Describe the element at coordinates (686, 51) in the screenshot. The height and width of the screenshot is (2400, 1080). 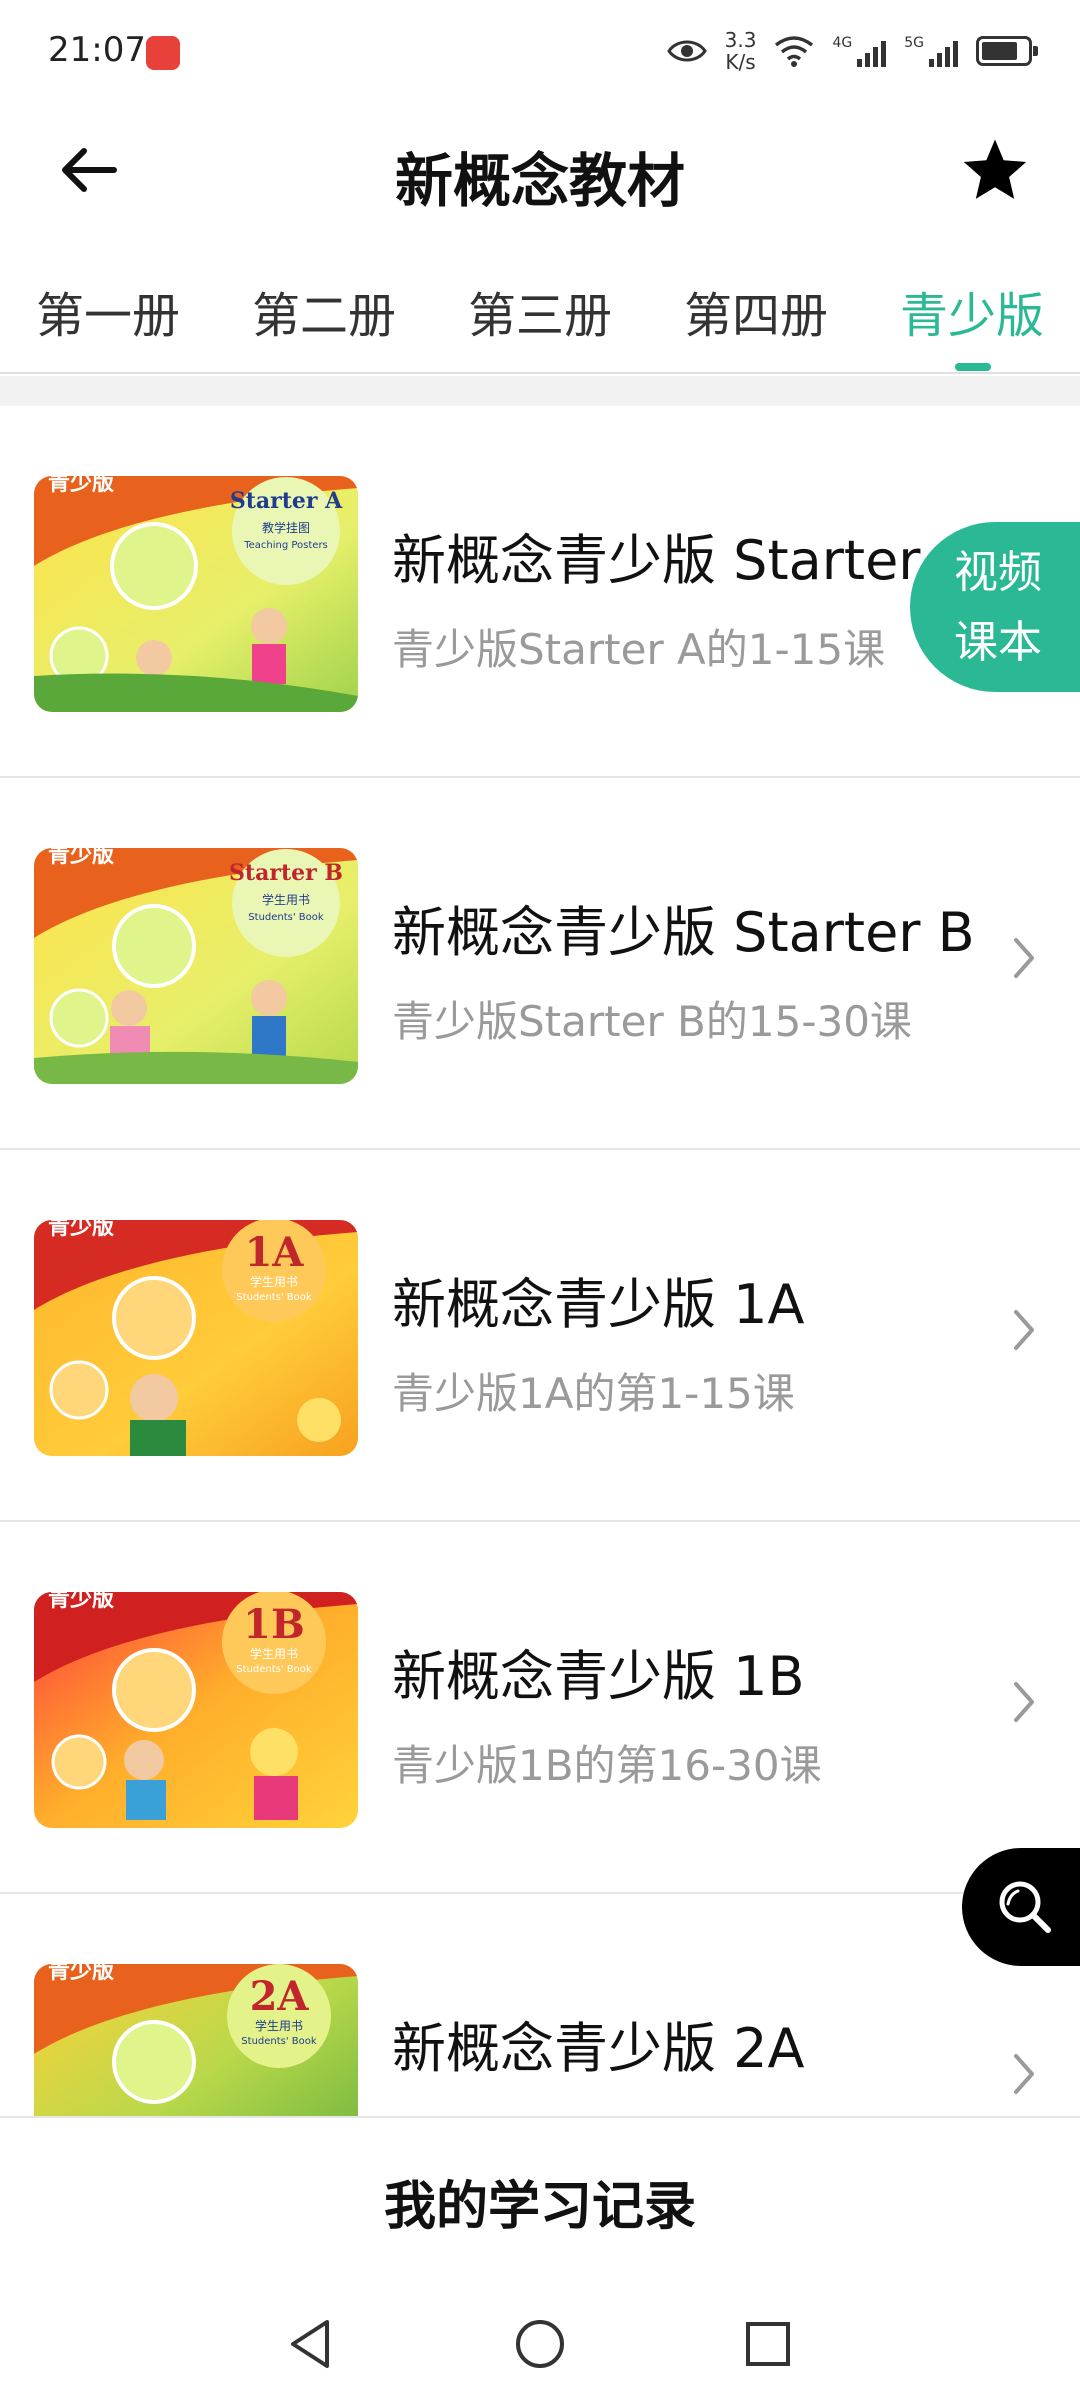
I see `eye-icon` at that location.